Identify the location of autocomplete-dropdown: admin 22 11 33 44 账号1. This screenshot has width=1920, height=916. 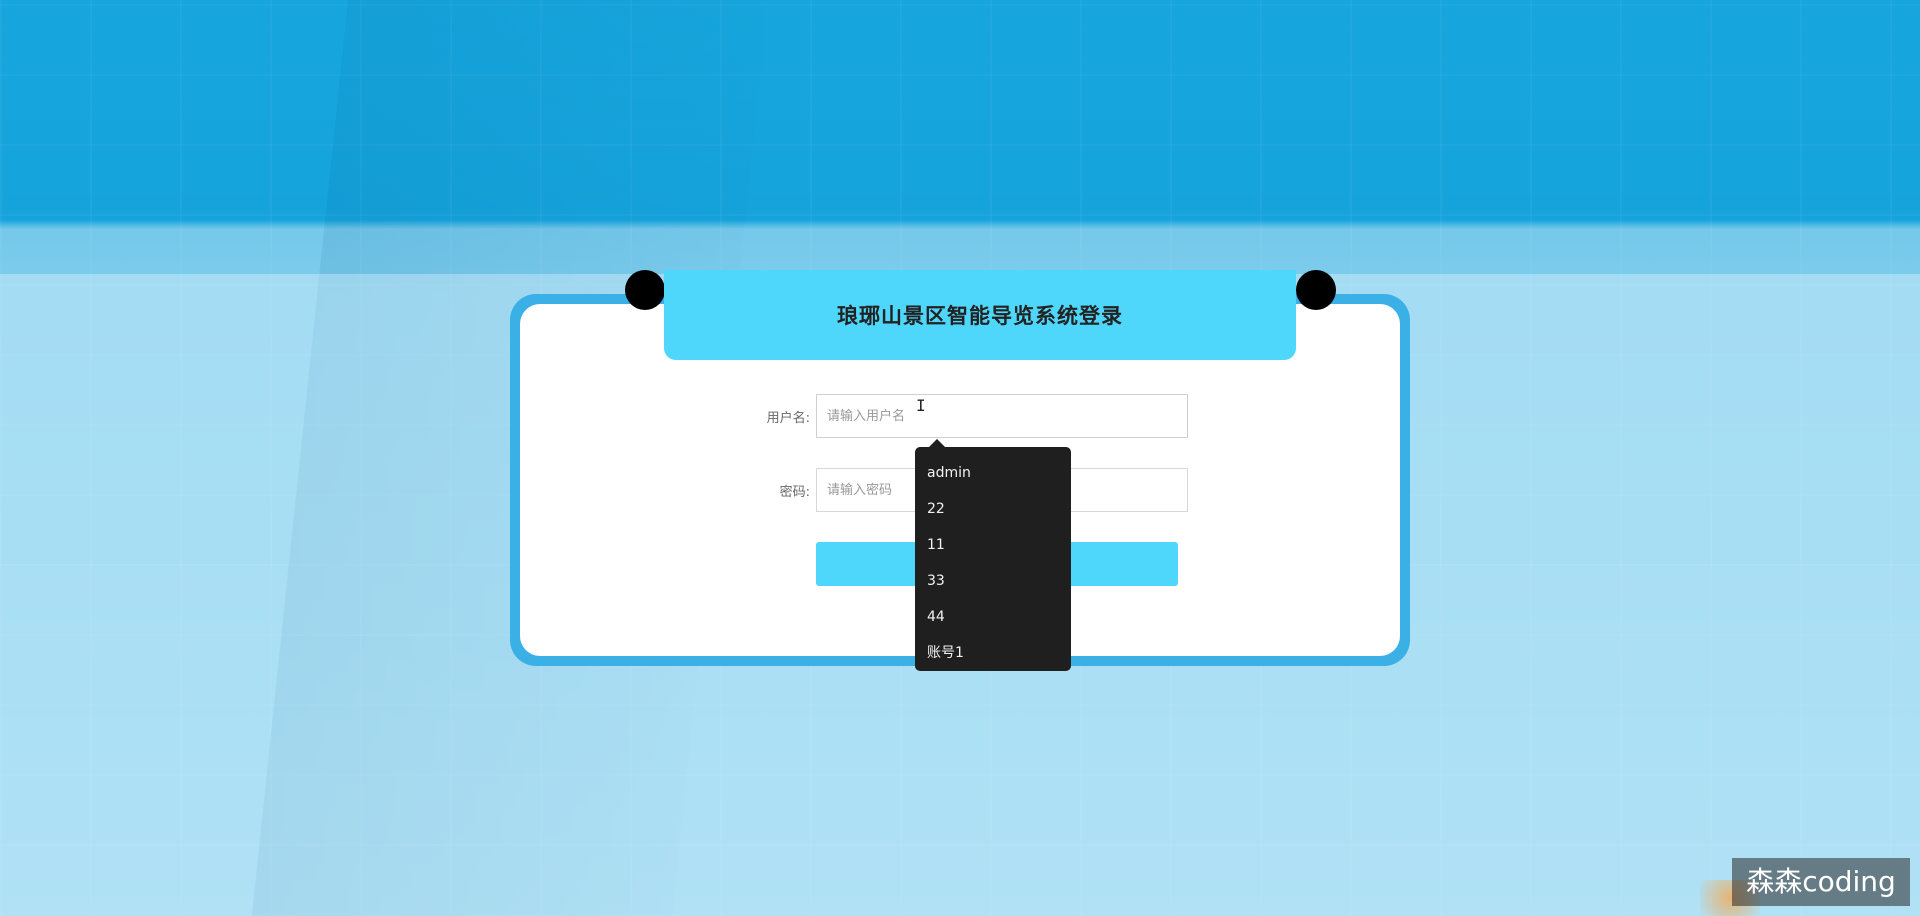
(993, 559).